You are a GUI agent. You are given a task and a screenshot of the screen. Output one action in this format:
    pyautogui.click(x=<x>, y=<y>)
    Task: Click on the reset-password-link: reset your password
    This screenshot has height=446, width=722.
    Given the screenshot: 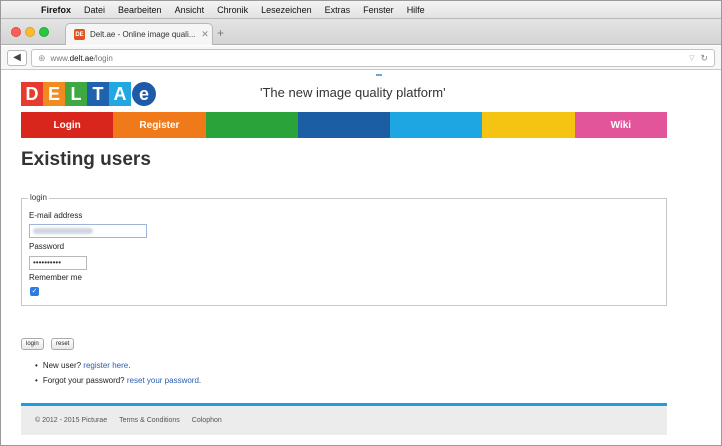 What is the action you would take?
    pyautogui.click(x=163, y=380)
    